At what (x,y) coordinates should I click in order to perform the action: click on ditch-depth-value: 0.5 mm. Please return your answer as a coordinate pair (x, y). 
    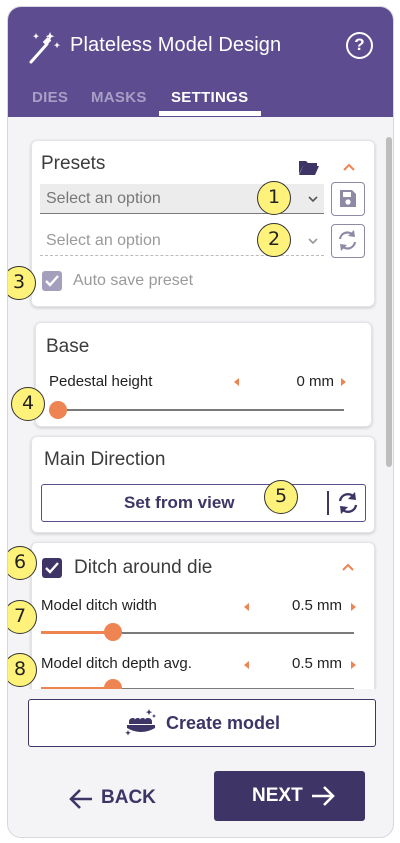
    Looking at the image, I should click on (300, 663).